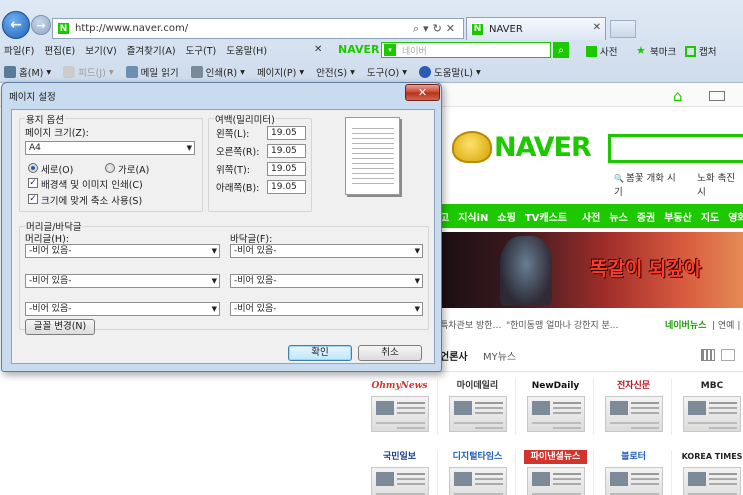 The height and width of the screenshot is (495, 743). What do you see at coordinates (133, 169) in the screenshot?
I see `landscape-label: 가로(A)` at bounding box center [133, 169].